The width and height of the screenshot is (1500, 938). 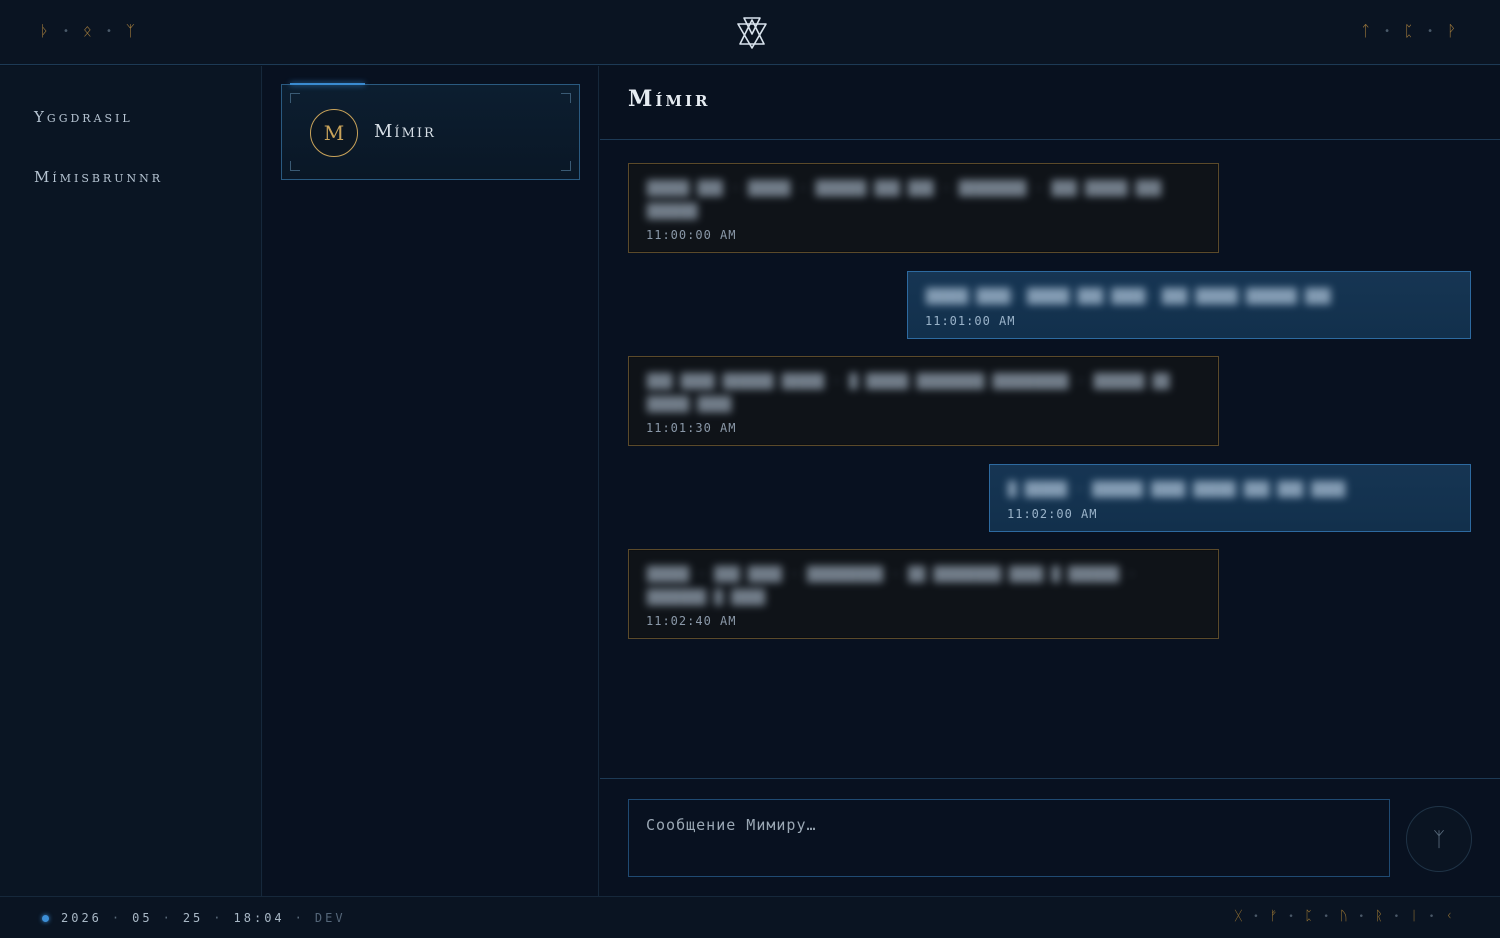 I want to click on message-timestamp: 11:01:00 AM, so click(x=970, y=321).